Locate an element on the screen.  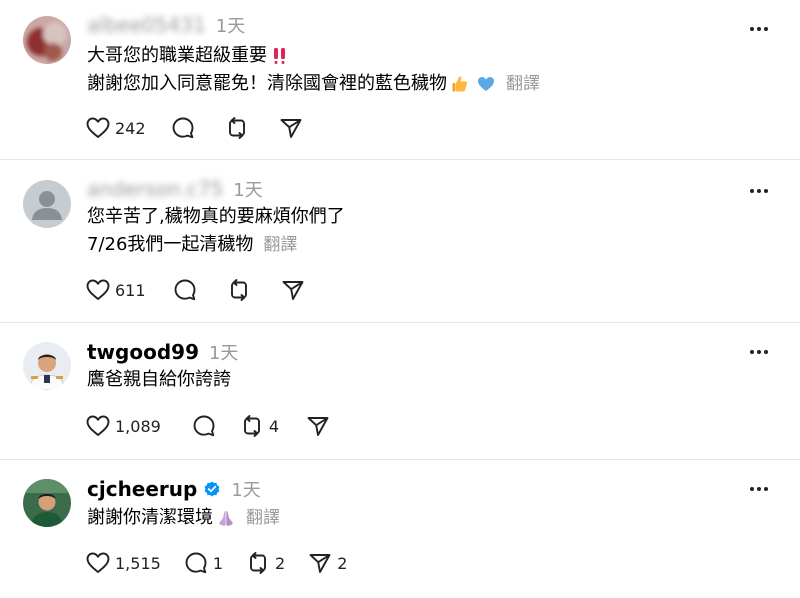
post-text: 您辛苦了,穢物真的要麻煩你們了 is located at coordinates (216, 216).